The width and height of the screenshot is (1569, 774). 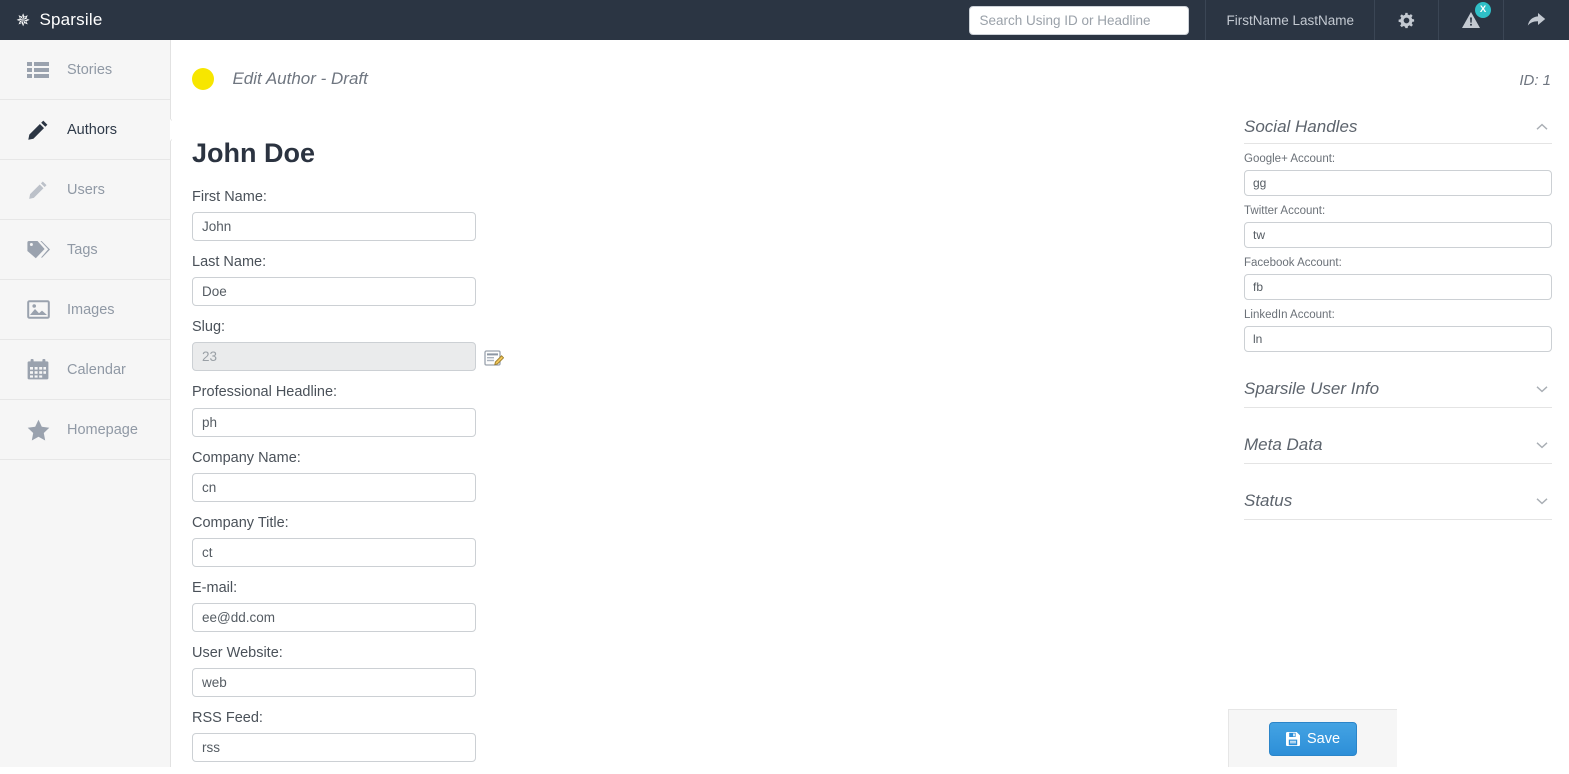 What do you see at coordinates (494, 359) in the screenshot?
I see `edit-form-icon` at bounding box center [494, 359].